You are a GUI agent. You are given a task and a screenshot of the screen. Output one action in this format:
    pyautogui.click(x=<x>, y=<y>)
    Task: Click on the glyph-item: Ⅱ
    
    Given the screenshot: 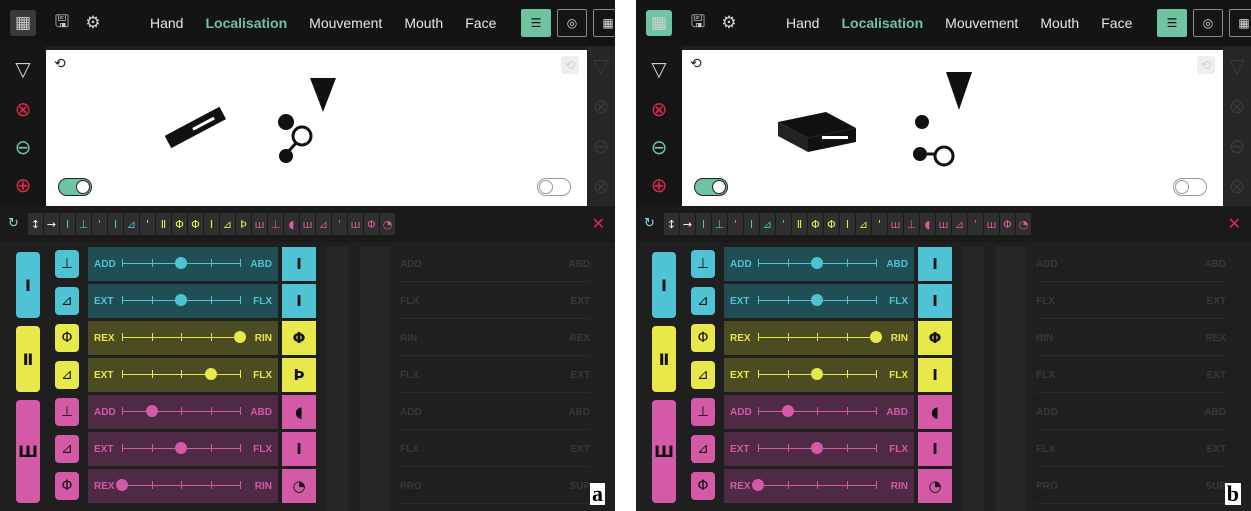 What is the action you would take?
    pyautogui.click(x=163, y=224)
    